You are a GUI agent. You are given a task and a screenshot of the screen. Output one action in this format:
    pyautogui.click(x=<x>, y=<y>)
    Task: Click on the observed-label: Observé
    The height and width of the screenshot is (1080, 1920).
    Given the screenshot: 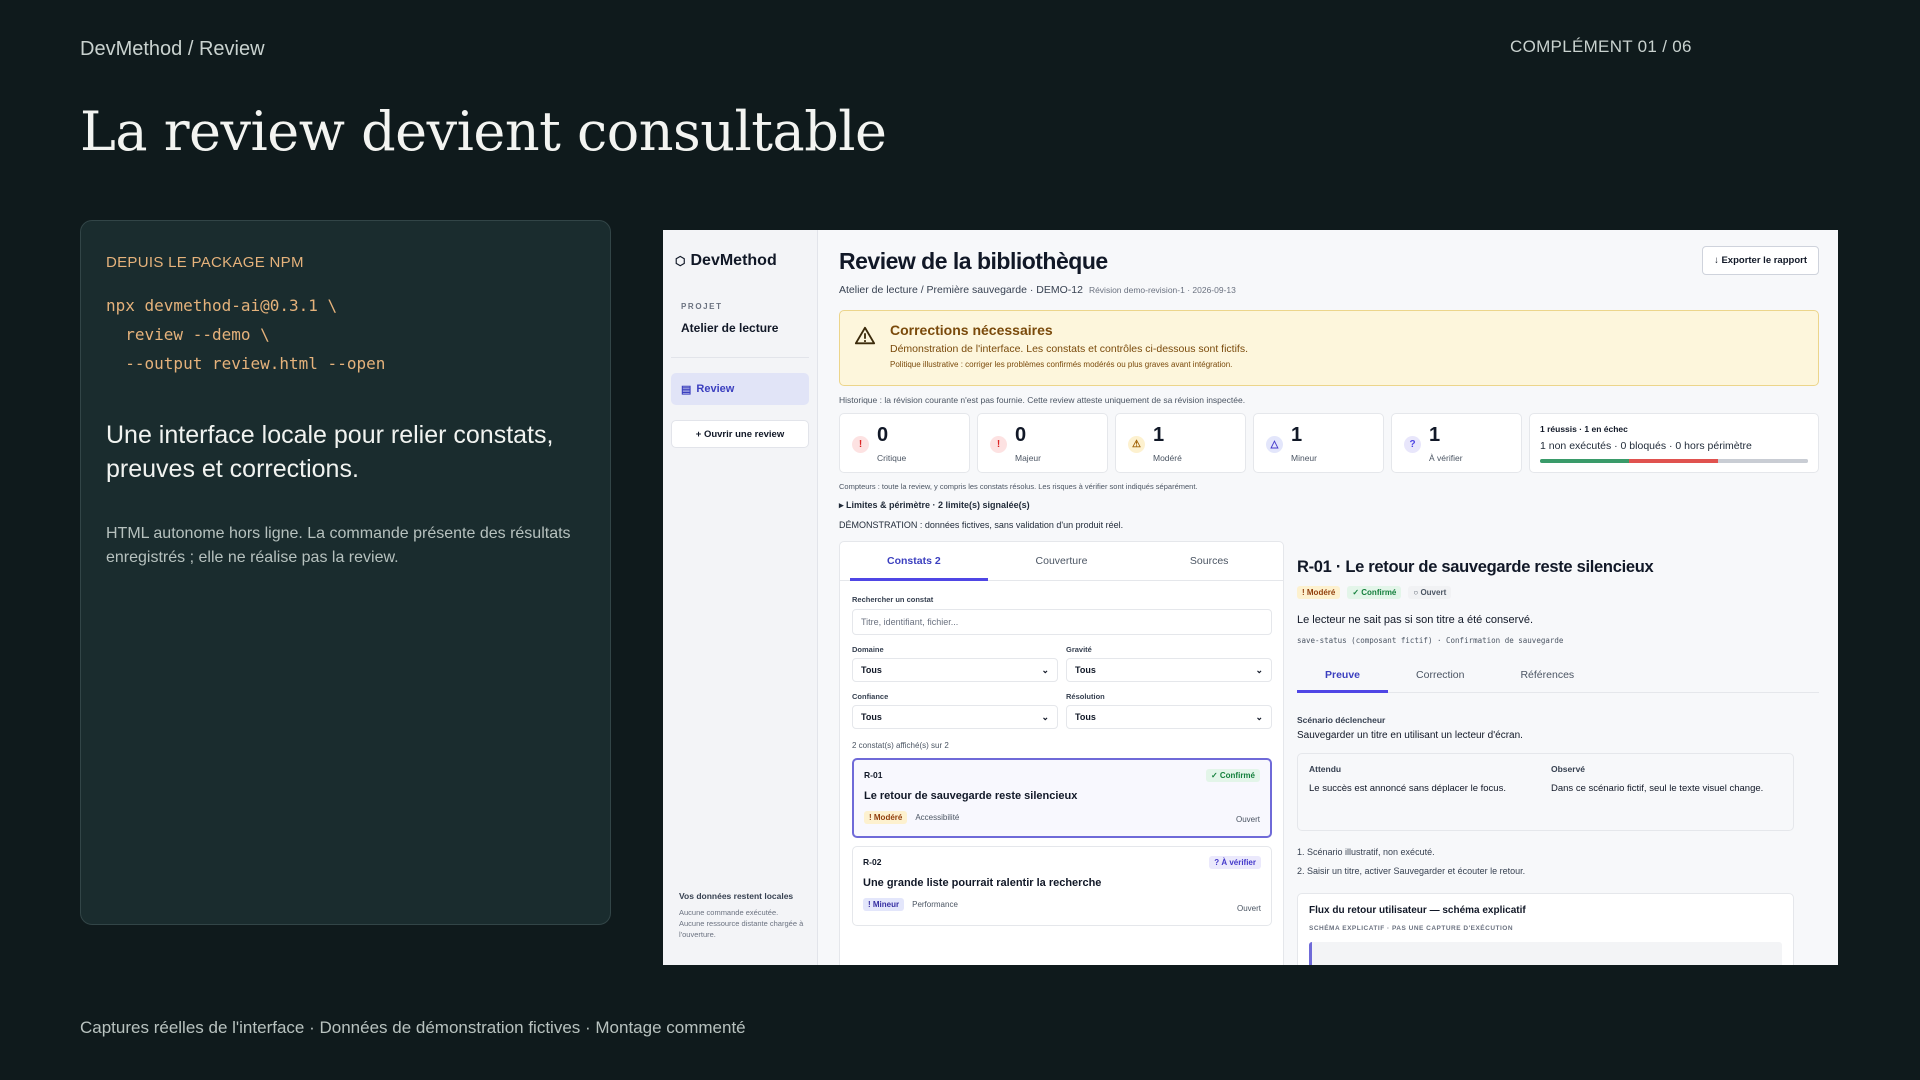 What is the action you would take?
    pyautogui.click(x=1568, y=769)
    